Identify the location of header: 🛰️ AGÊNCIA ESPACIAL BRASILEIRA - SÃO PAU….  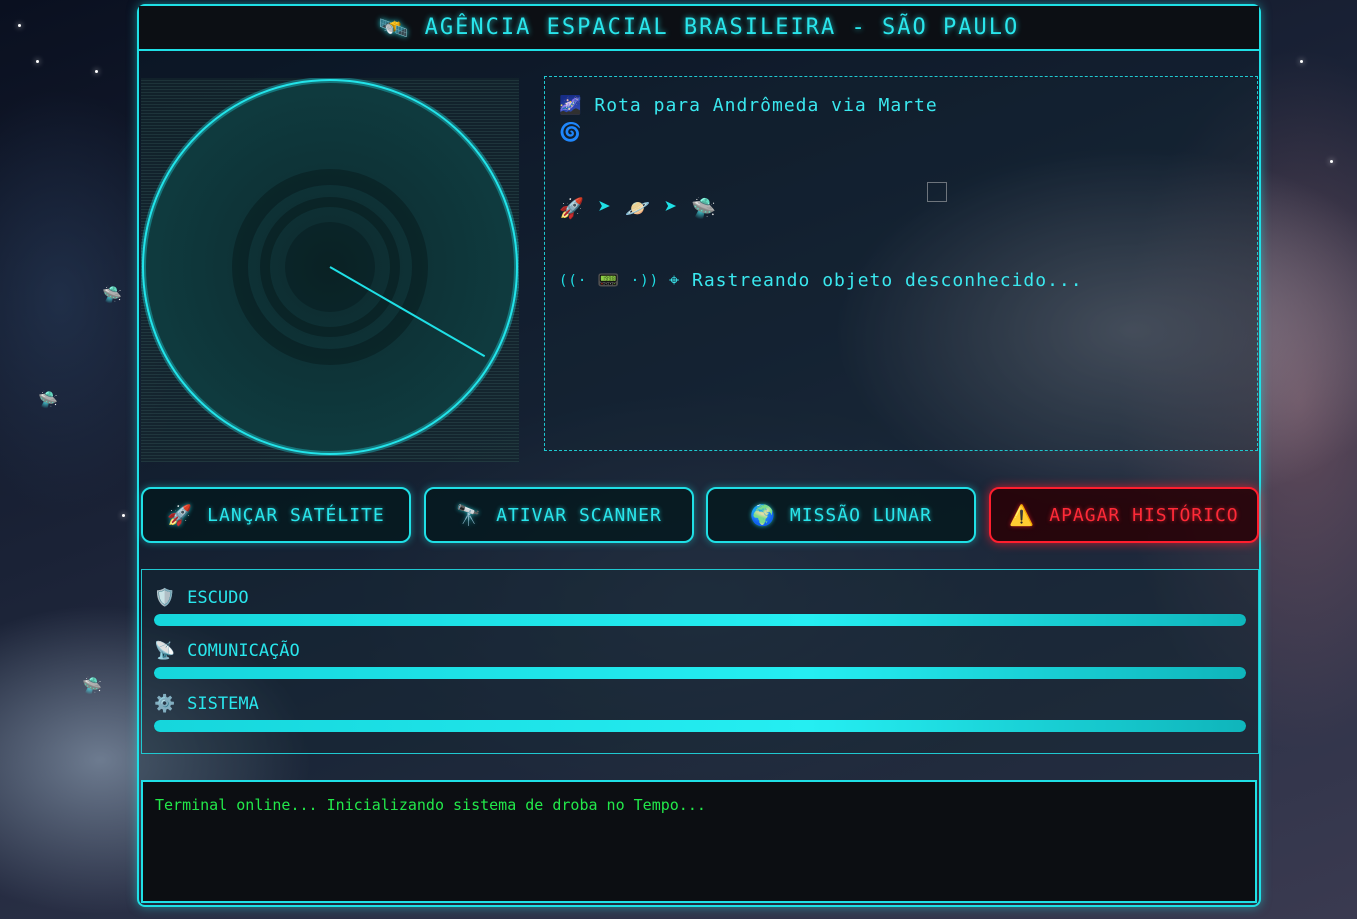
(699, 28).